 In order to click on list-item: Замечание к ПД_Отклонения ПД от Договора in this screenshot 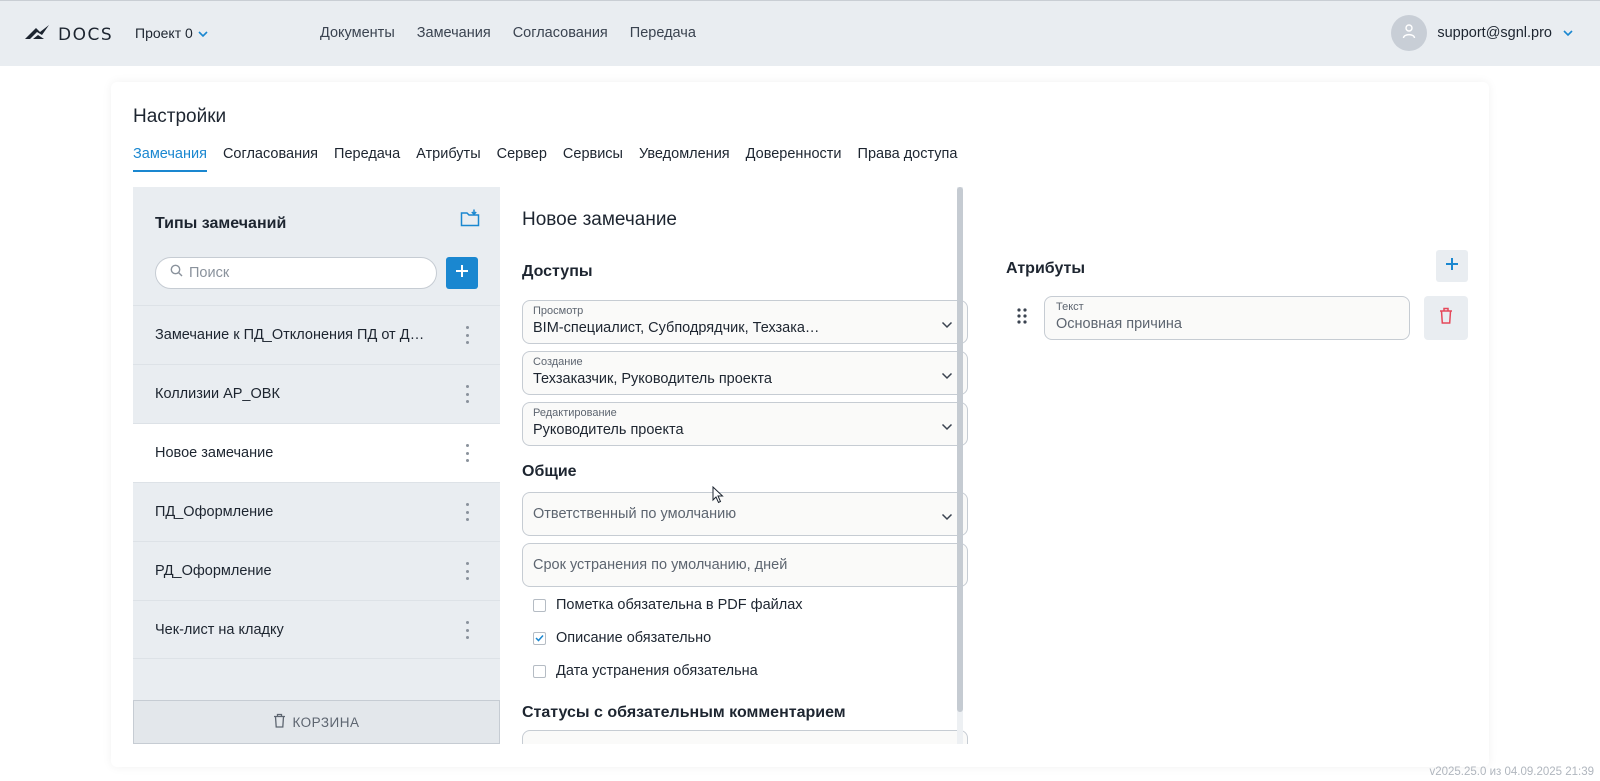, I will do `click(316, 334)`.